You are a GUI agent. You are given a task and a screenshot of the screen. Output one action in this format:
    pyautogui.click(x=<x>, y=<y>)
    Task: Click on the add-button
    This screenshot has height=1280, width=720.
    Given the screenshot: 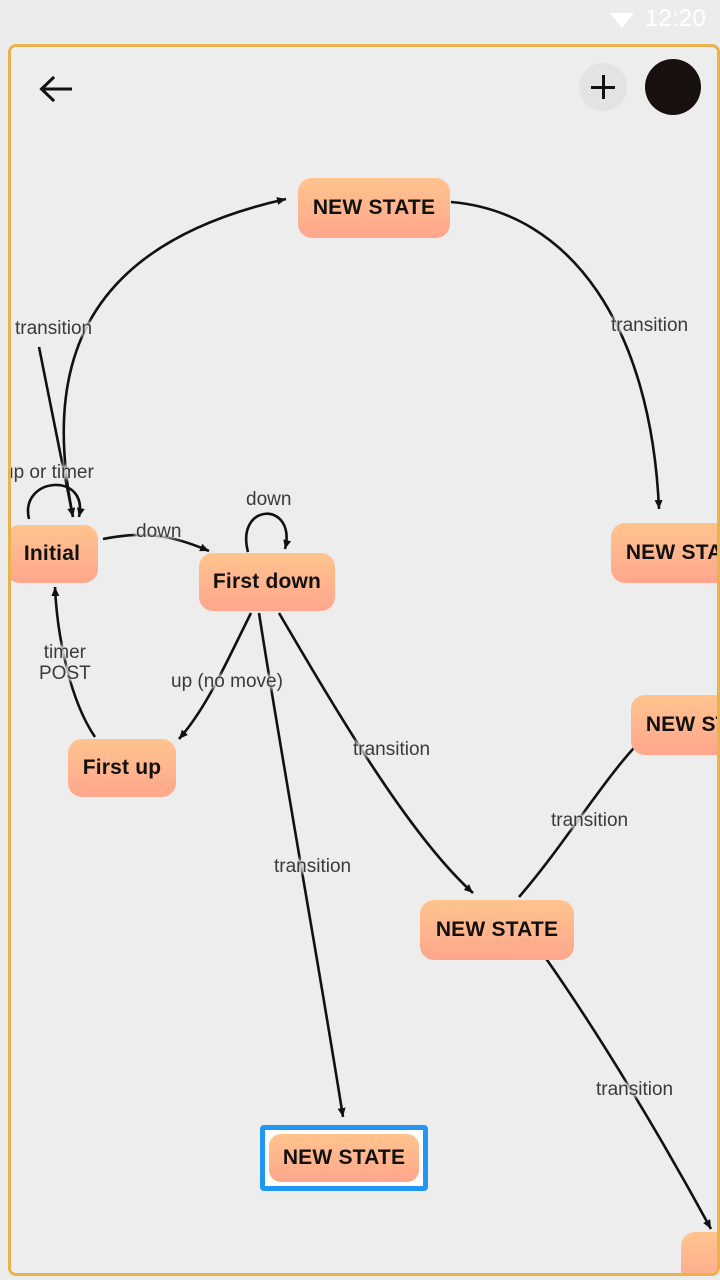 What is the action you would take?
    pyautogui.click(x=603, y=87)
    